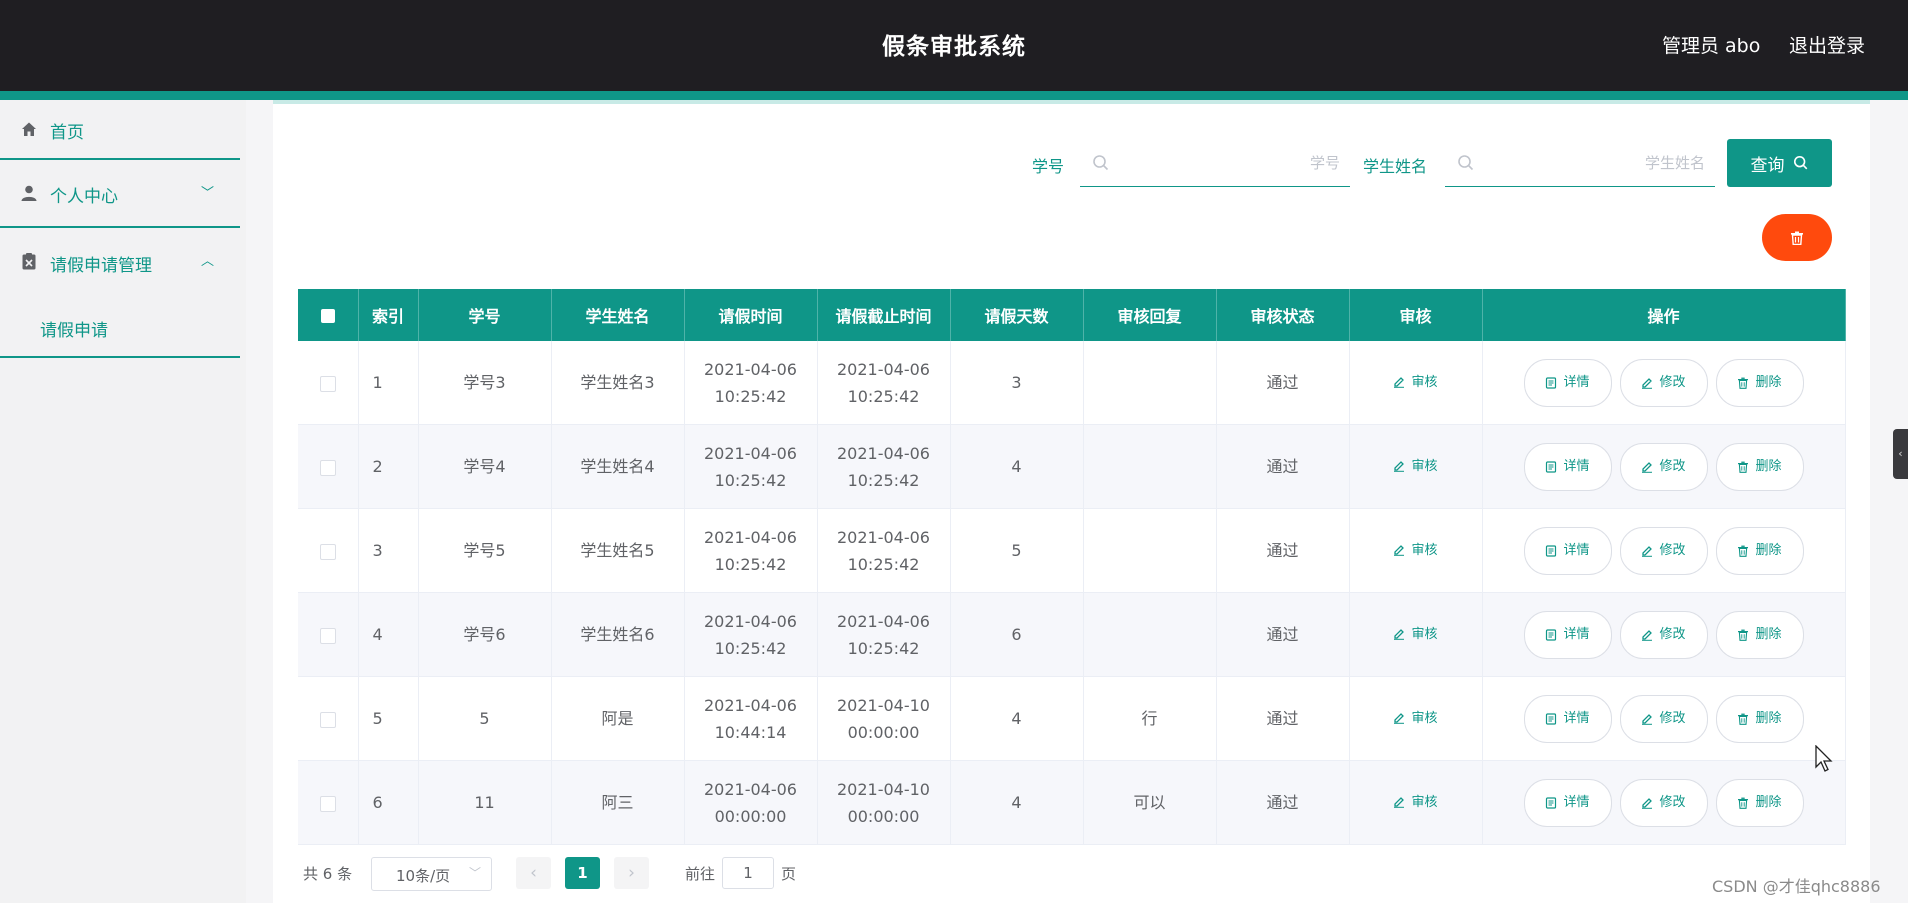 The width and height of the screenshot is (1908, 903). I want to click on student-name-search-field, so click(1580, 163).